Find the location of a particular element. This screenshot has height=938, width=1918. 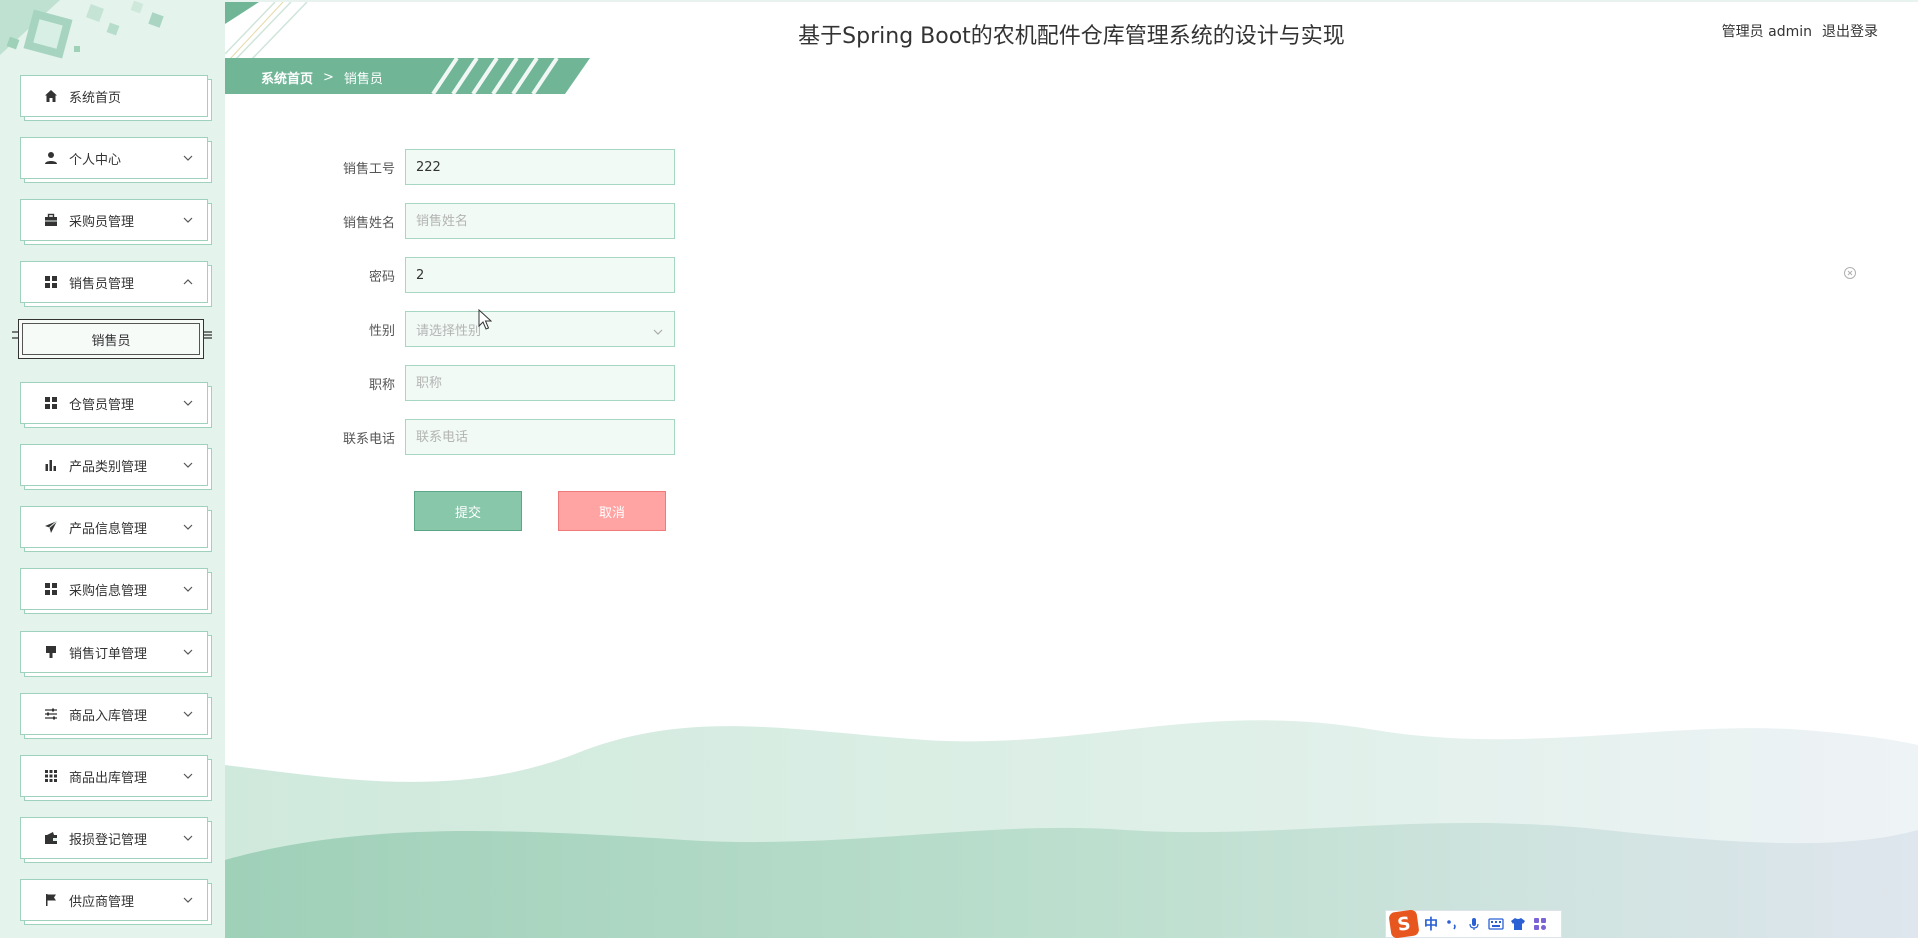

sidebar-item-home: 系统首页 is located at coordinates (111, 97).